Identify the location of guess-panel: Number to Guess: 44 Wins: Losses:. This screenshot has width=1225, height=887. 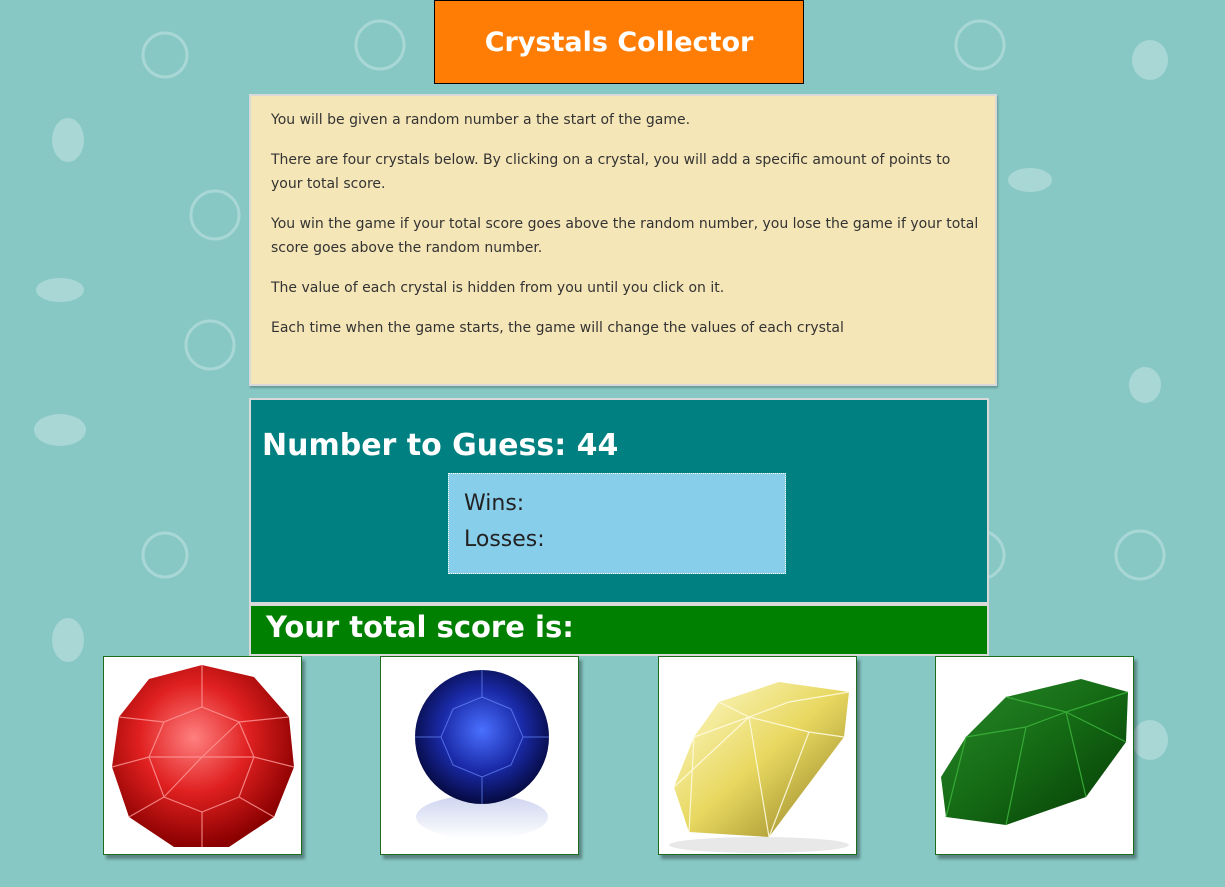
(619, 501).